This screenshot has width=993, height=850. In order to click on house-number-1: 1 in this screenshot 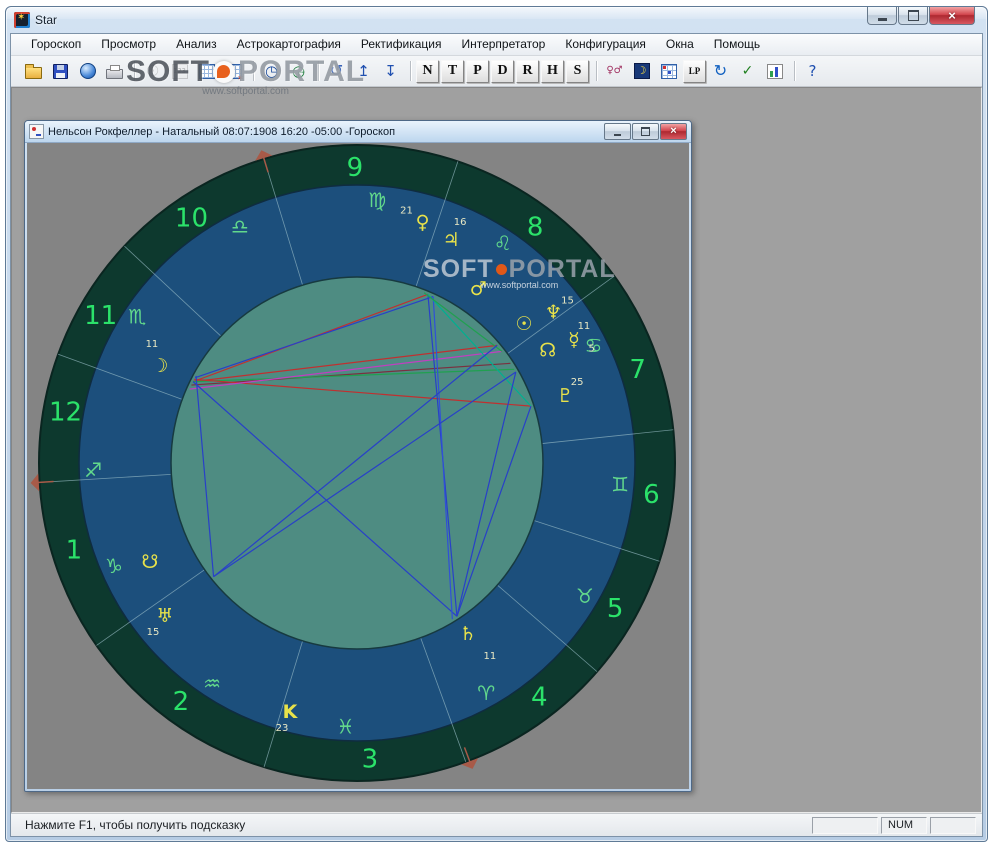, I will do `click(74, 551)`.